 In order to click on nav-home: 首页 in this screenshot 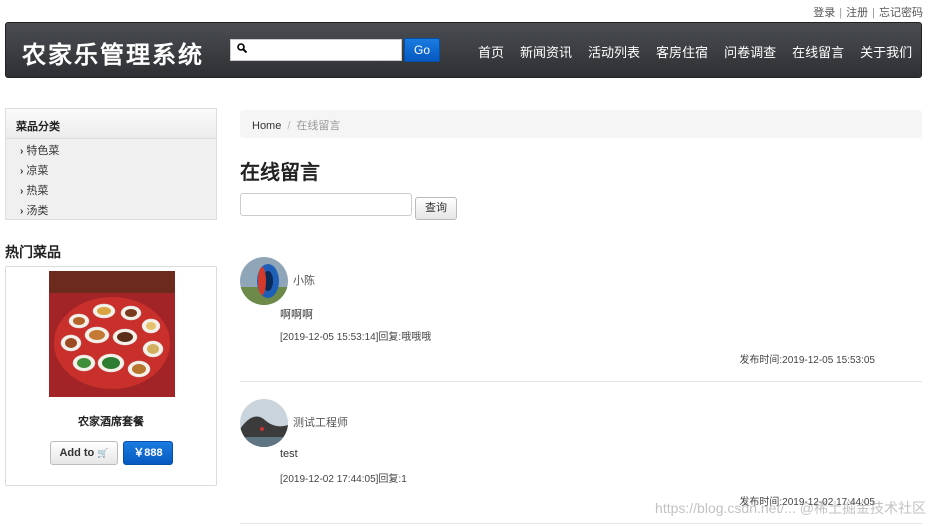, I will do `click(491, 51)`.